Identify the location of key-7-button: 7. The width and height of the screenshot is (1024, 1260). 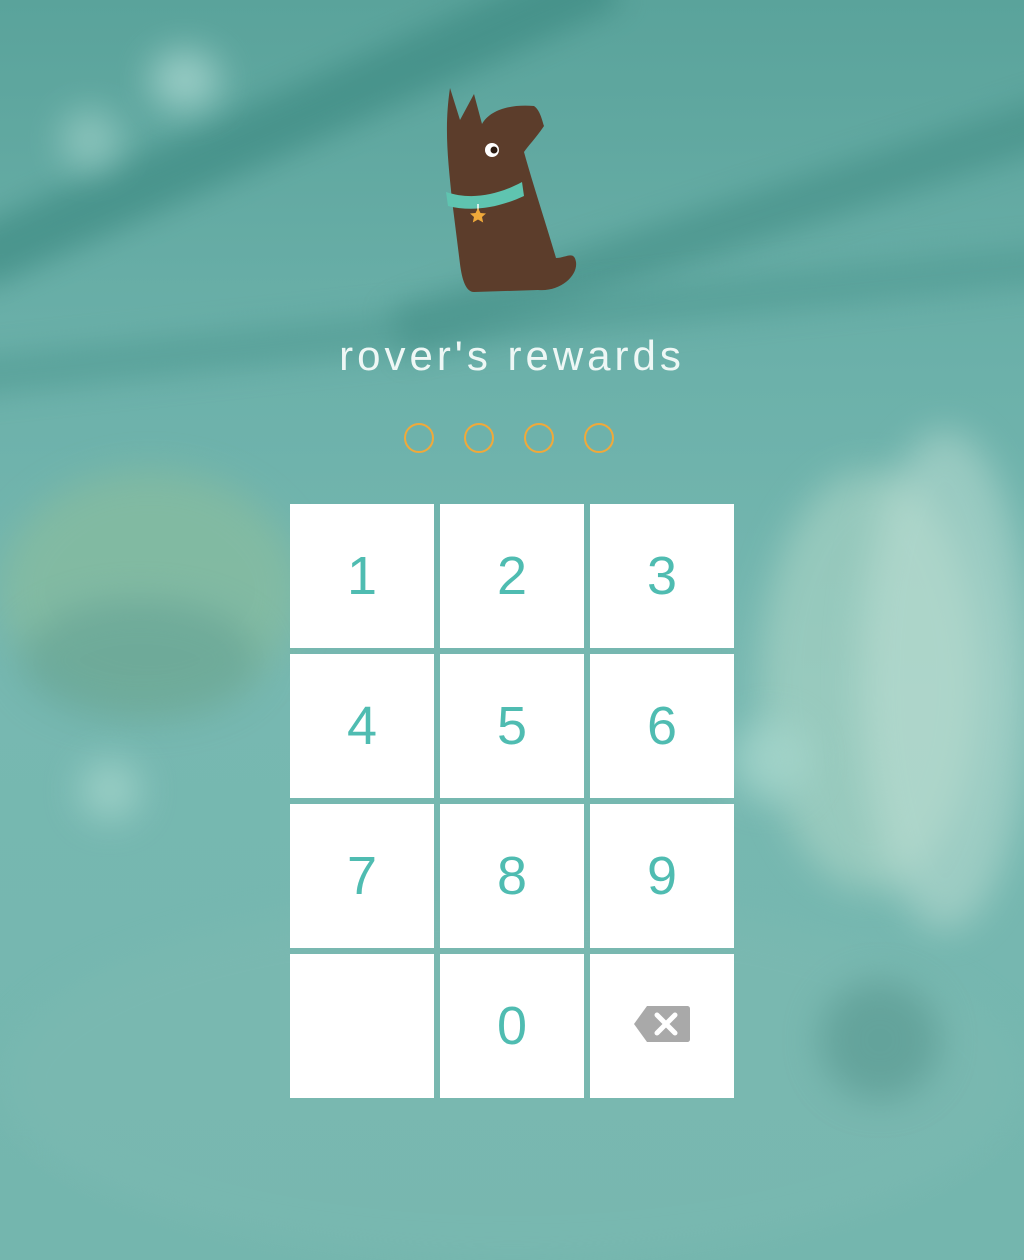
(362, 876).